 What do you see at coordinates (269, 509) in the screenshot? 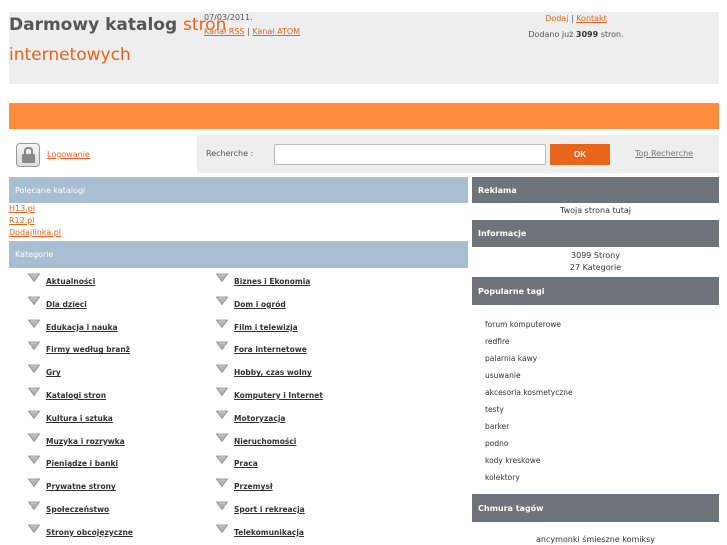
I see `category-link: Sport i rekreacja` at bounding box center [269, 509].